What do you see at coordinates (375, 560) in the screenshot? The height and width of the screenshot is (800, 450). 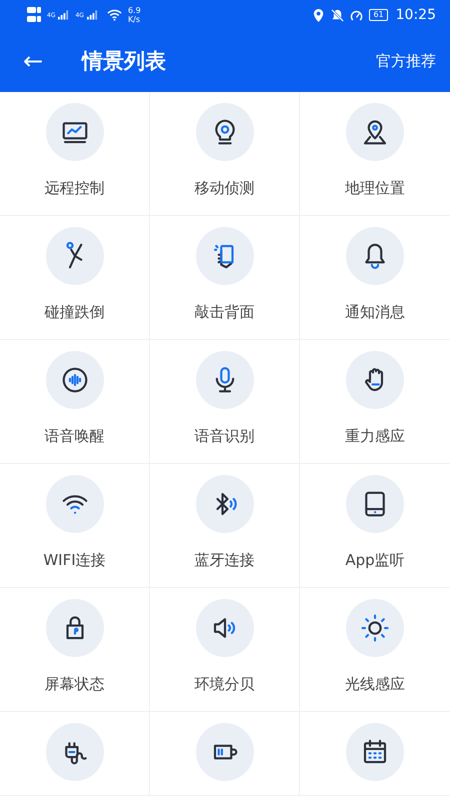 I see `scene-label: App监听` at bounding box center [375, 560].